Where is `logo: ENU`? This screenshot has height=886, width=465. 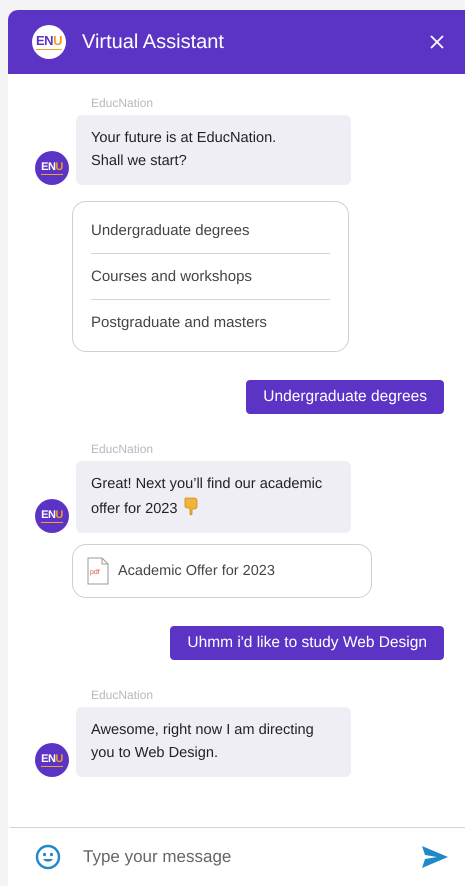
logo: ENU is located at coordinates (49, 42).